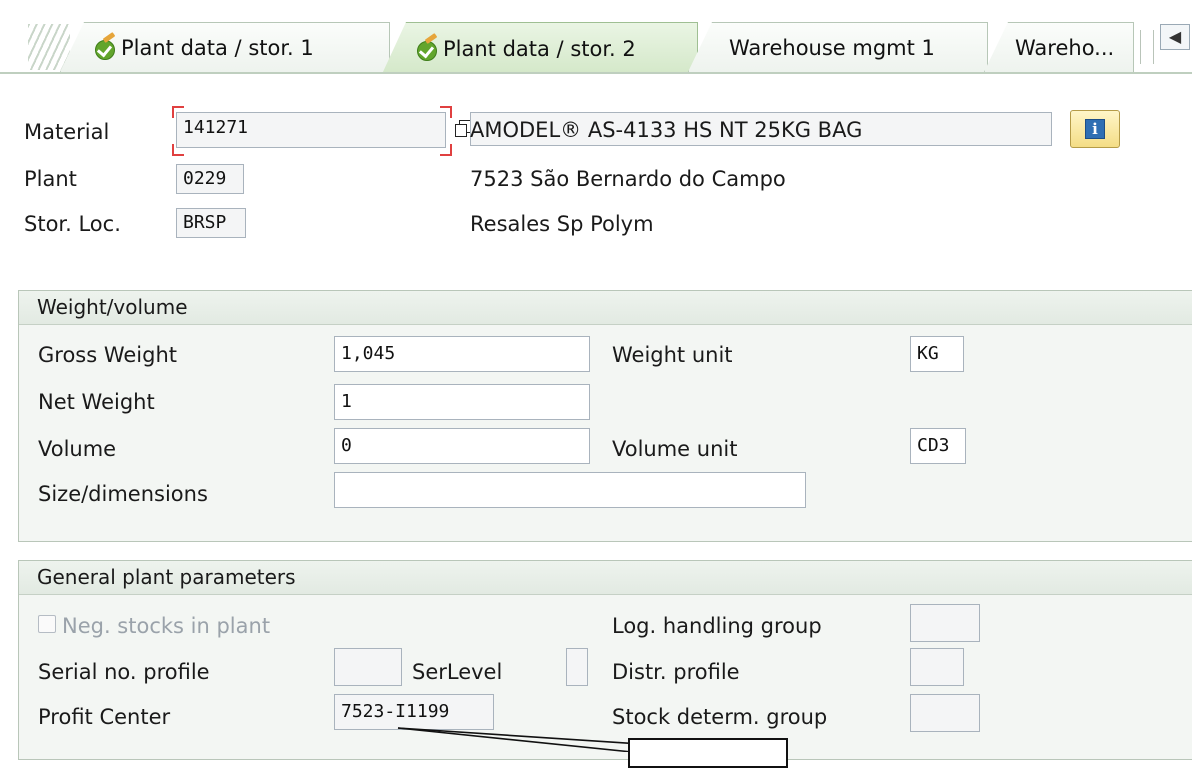 The image size is (1192, 768). Describe the element at coordinates (519, 739) in the screenshot. I see `callout-arrow` at that location.